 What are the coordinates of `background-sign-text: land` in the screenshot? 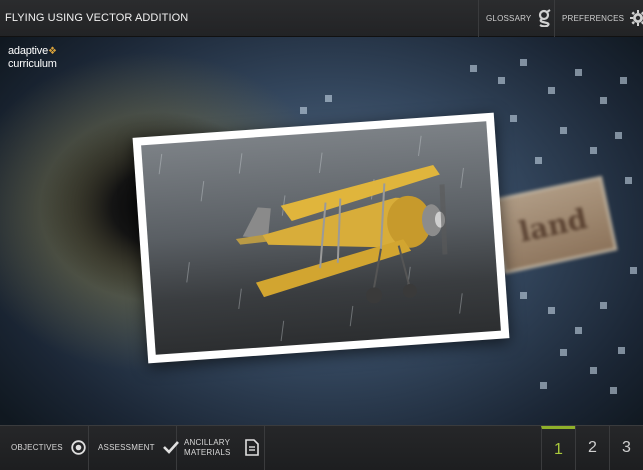 It's located at (553, 225).